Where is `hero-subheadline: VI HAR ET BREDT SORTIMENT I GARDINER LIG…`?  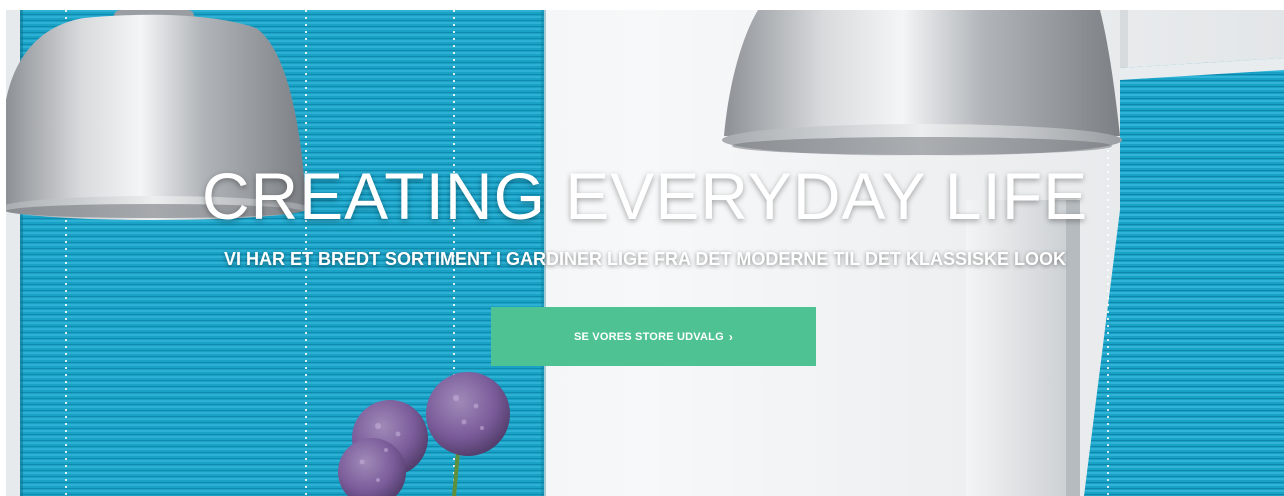
hero-subheadline: VI HAR ET BREDT SORTIMENT I GARDINER LIG… is located at coordinates (645, 259).